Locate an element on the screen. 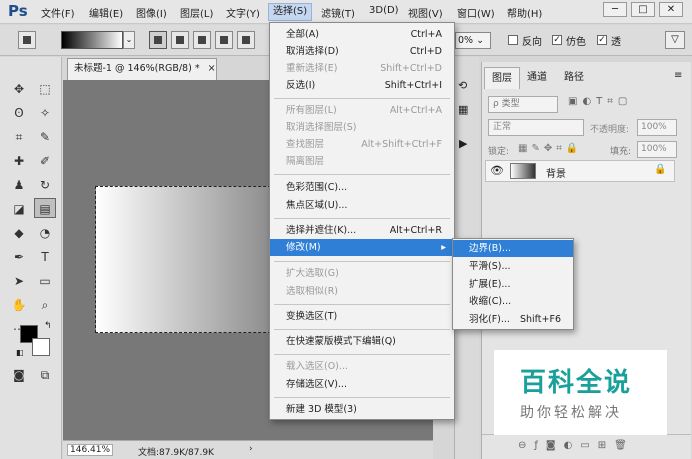  menu-select: 选择(S) is located at coordinates (290, 12).